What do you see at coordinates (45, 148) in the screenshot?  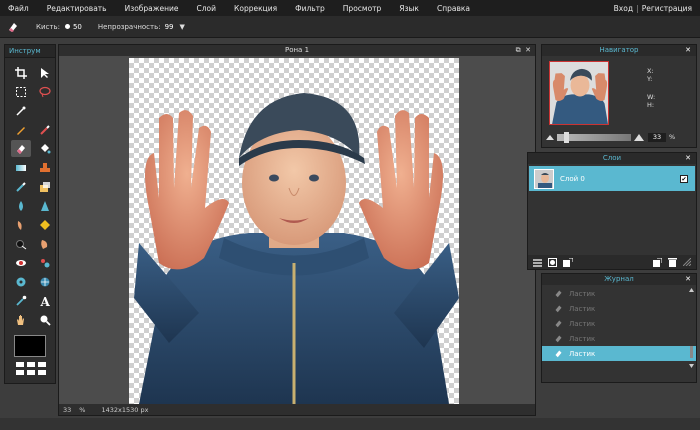 I see `bucket-icon` at bounding box center [45, 148].